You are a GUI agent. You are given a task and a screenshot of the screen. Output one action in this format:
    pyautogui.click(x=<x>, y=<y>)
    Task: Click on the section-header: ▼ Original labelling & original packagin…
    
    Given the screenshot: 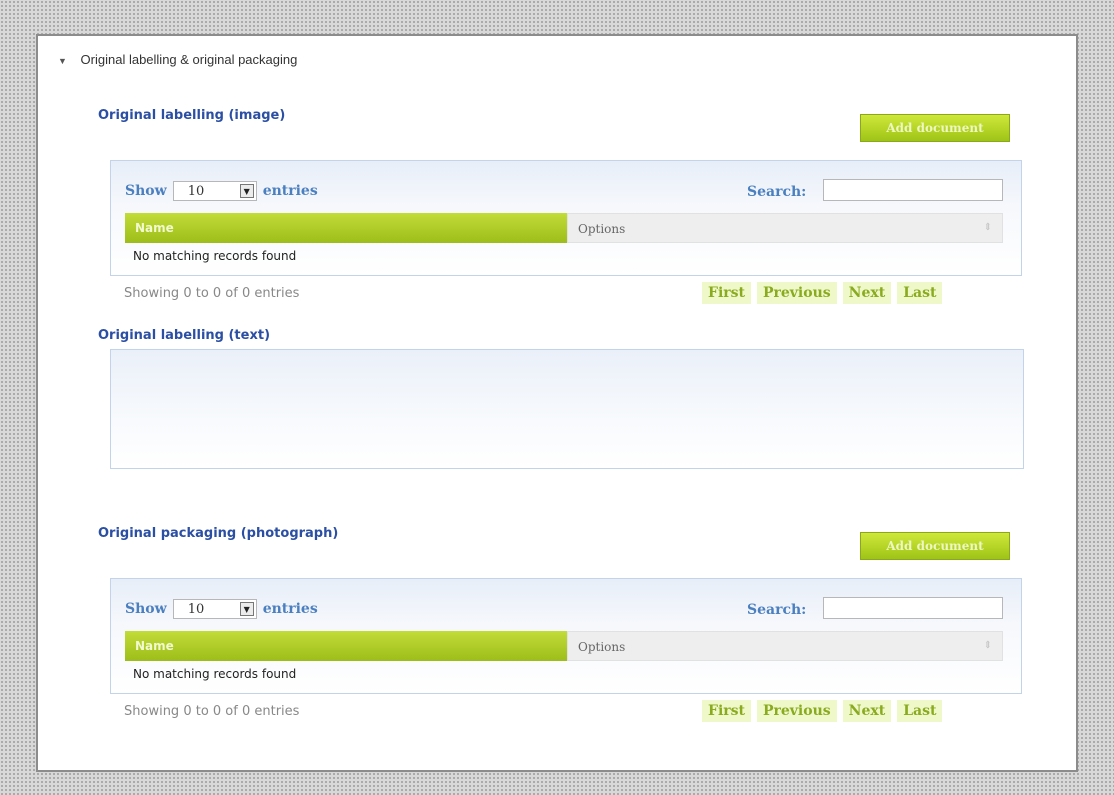 What is the action you would take?
    pyautogui.click(x=177, y=59)
    